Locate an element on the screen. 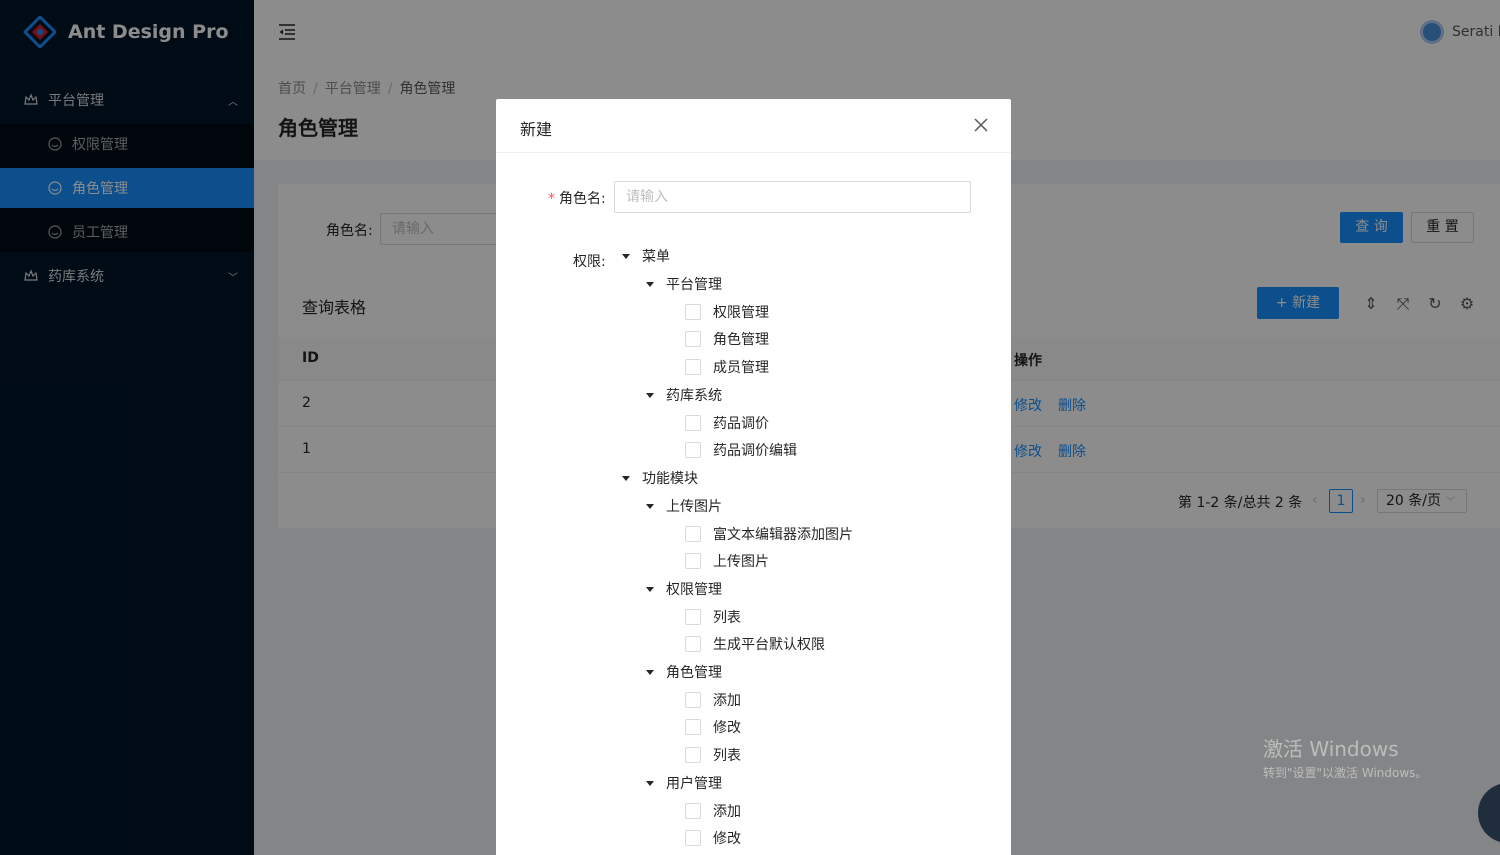  tree-leaf: 药品调价 is located at coordinates (727, 423).